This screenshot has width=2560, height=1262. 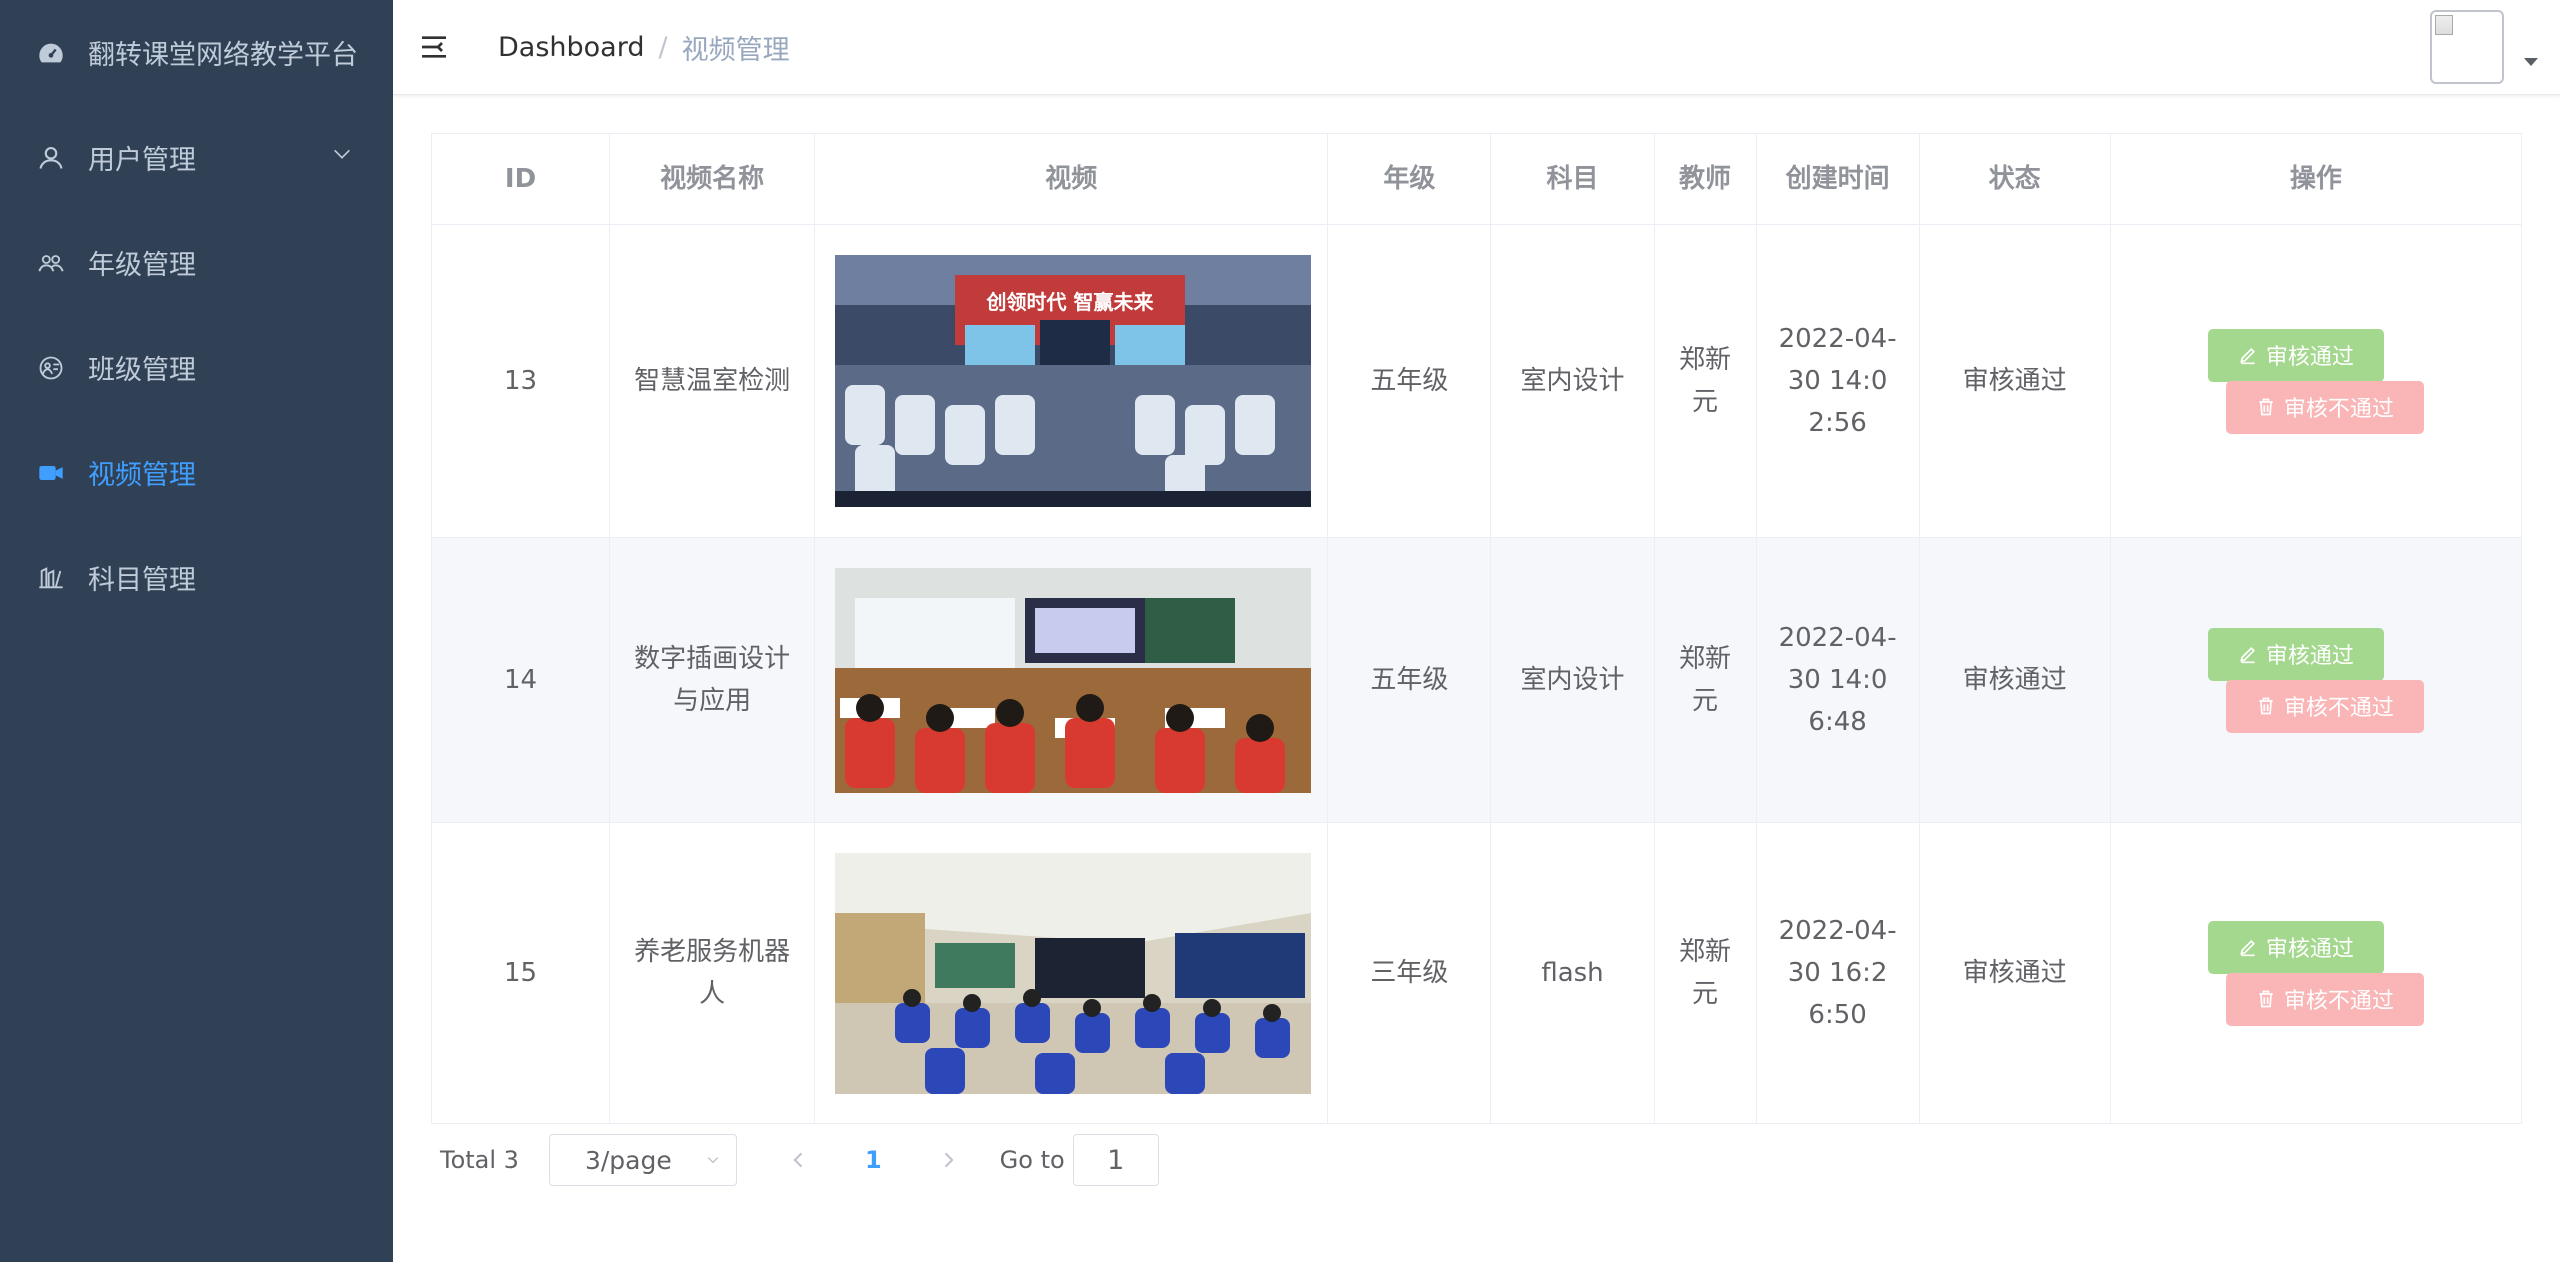 What do you see at coordinates (1409, 179) in the screenshot?
I see `col-header-grade: 年级` at bounding box center [1409, 179].